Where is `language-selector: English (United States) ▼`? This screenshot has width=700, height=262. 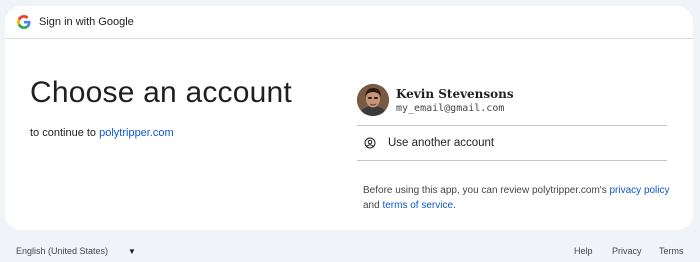
language-selector: English (United States) ▼ is located at coordinates (76, 251).